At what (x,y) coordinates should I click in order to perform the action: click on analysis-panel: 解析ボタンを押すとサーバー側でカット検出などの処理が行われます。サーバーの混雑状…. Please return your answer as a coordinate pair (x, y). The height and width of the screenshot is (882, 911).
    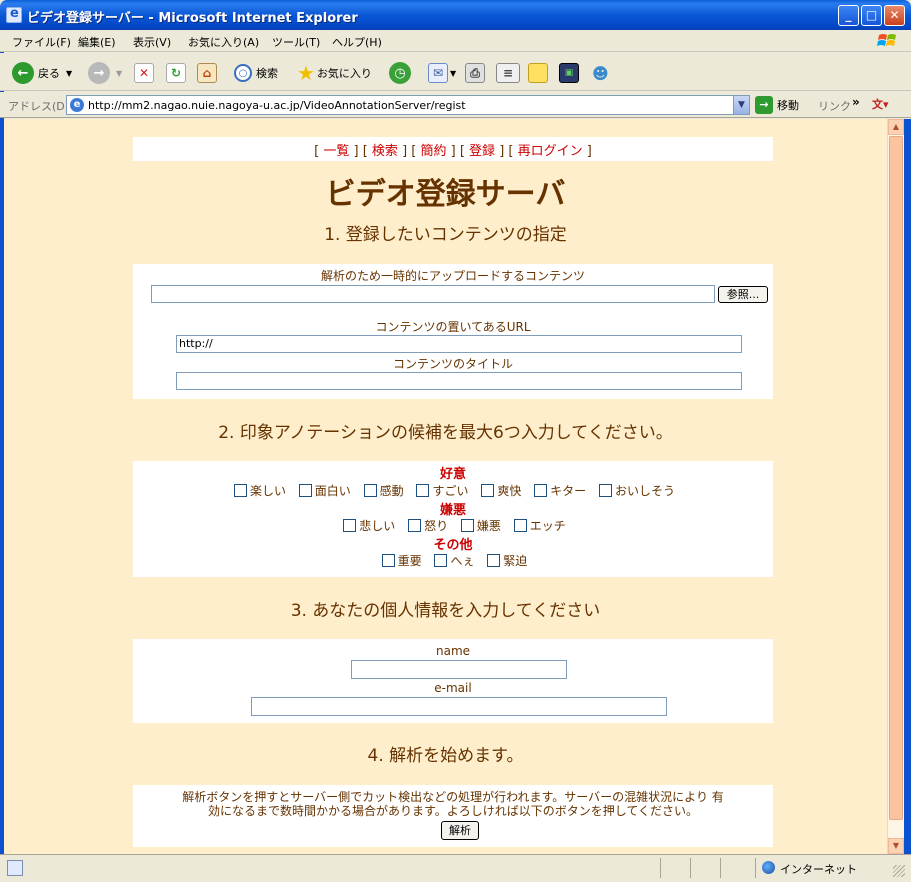
    Looking at the image, I should click on (453, 816).